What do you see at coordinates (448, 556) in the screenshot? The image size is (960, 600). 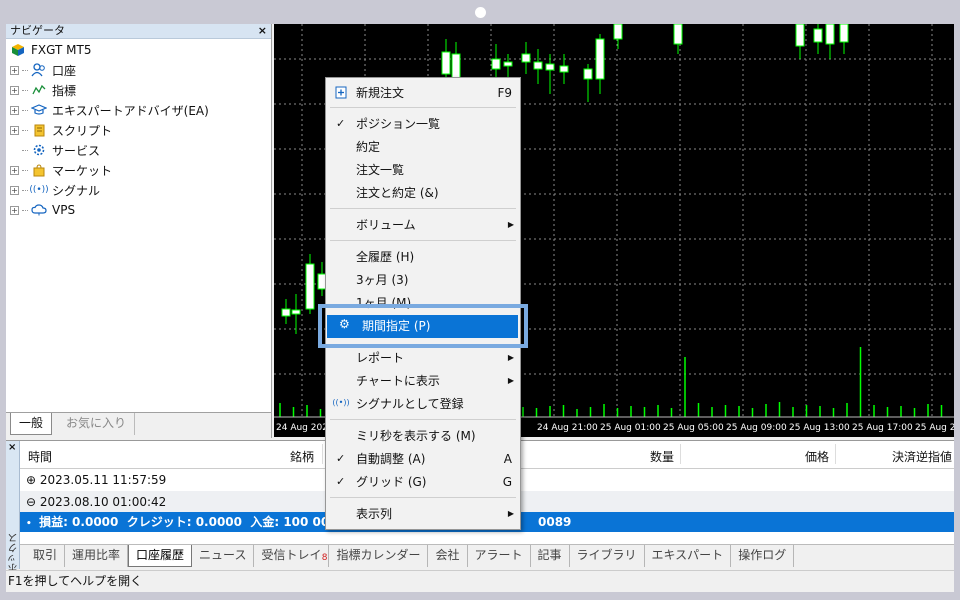 I see `tab-company: 会社` at bounding box center [448, 556].